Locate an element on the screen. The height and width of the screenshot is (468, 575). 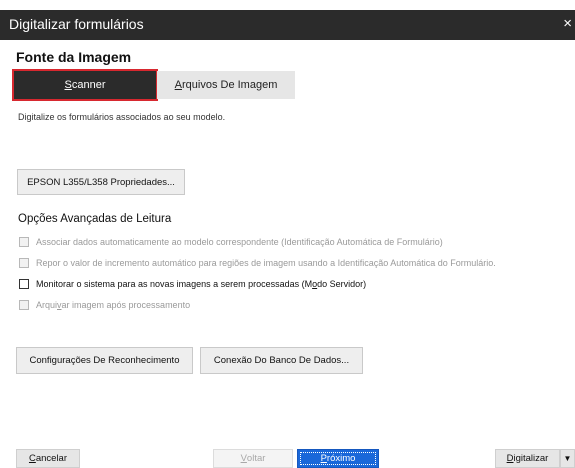
advanced-options-heading: Opções Avançadas de Leitura is located at coordinates (95, 219).